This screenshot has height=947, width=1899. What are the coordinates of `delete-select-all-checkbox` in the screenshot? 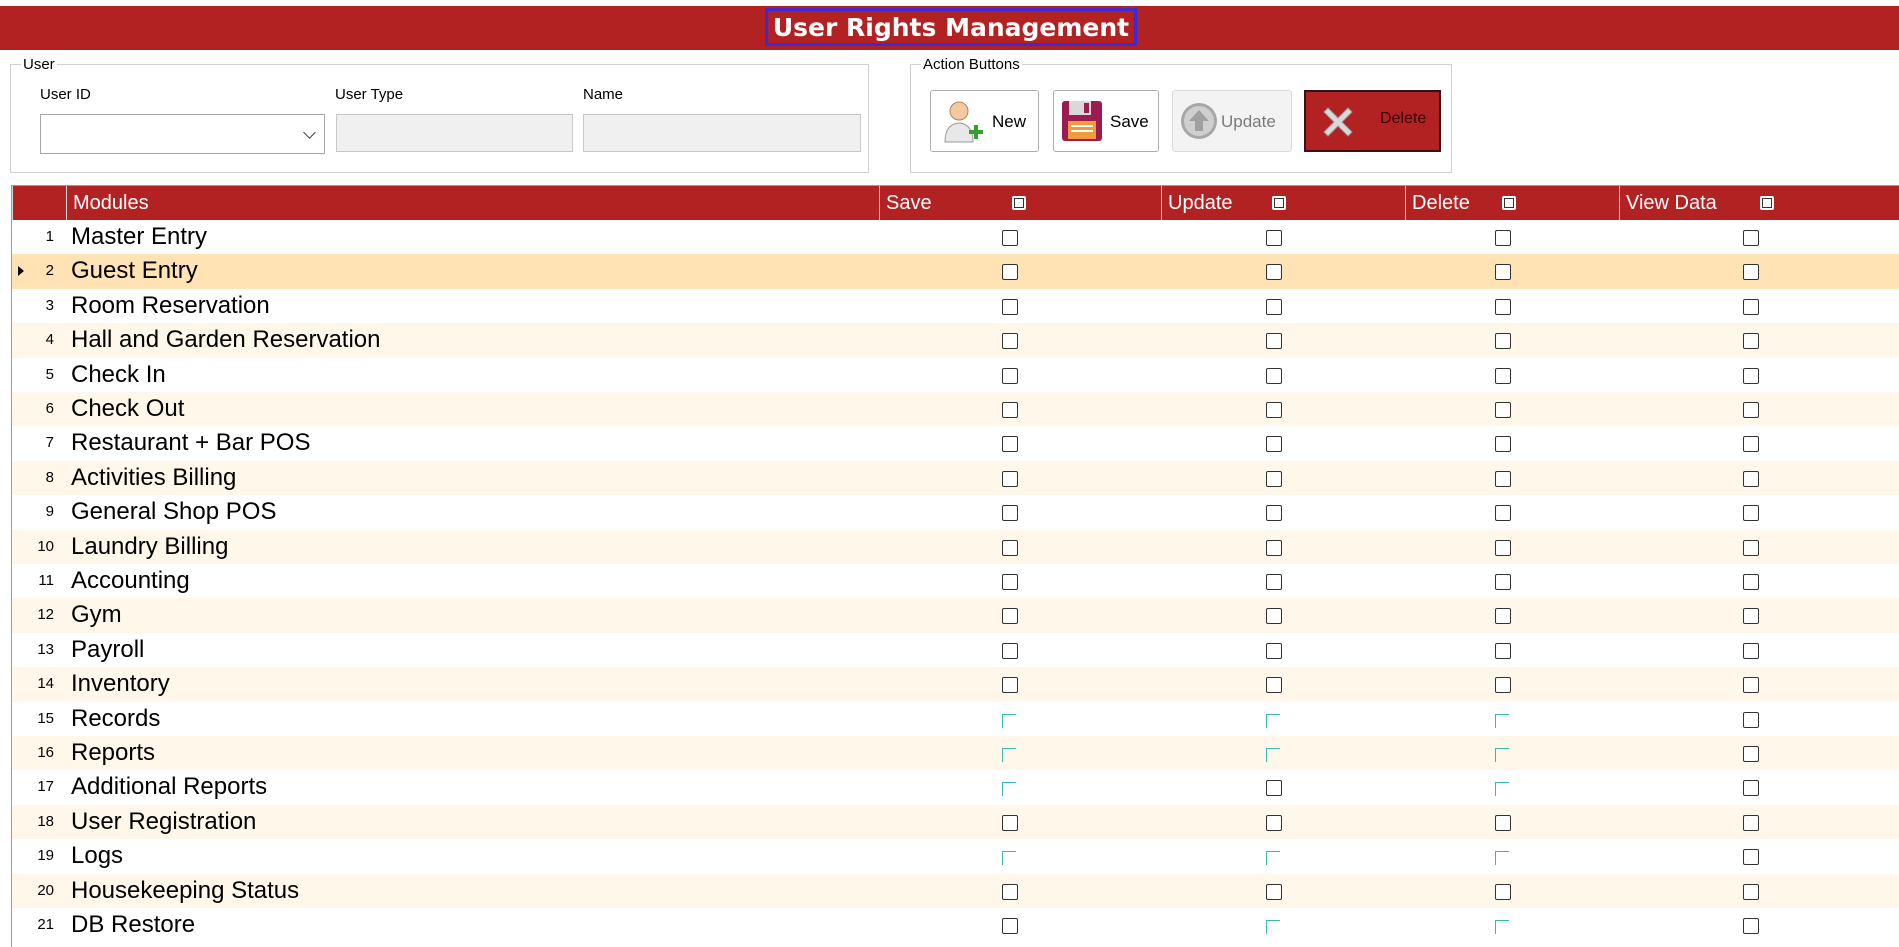 It's located at (1509, 203).